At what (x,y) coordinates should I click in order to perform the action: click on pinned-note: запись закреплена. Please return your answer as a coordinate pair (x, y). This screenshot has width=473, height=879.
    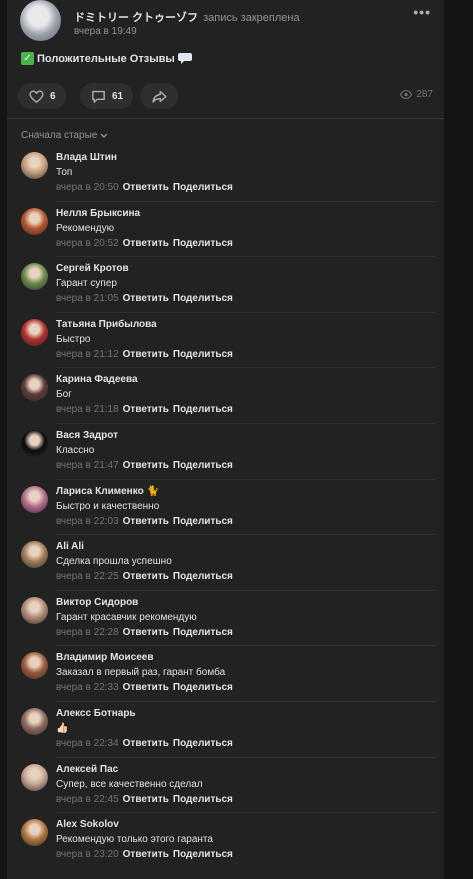
    Looking at the image, I should click on (251, 18).